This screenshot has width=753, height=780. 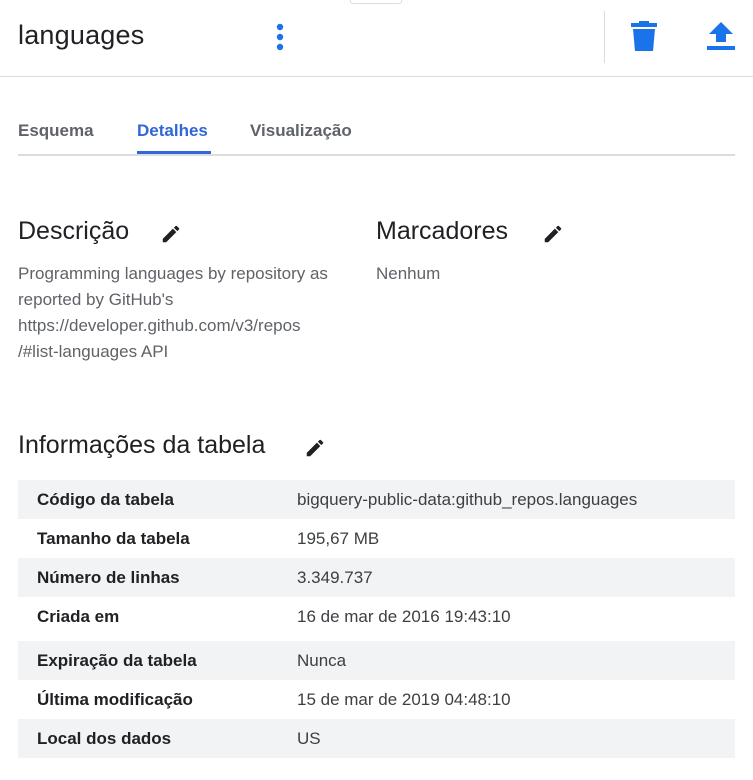 I want to click on description-line: reported by GitHub's, so click(x=96, y=299).